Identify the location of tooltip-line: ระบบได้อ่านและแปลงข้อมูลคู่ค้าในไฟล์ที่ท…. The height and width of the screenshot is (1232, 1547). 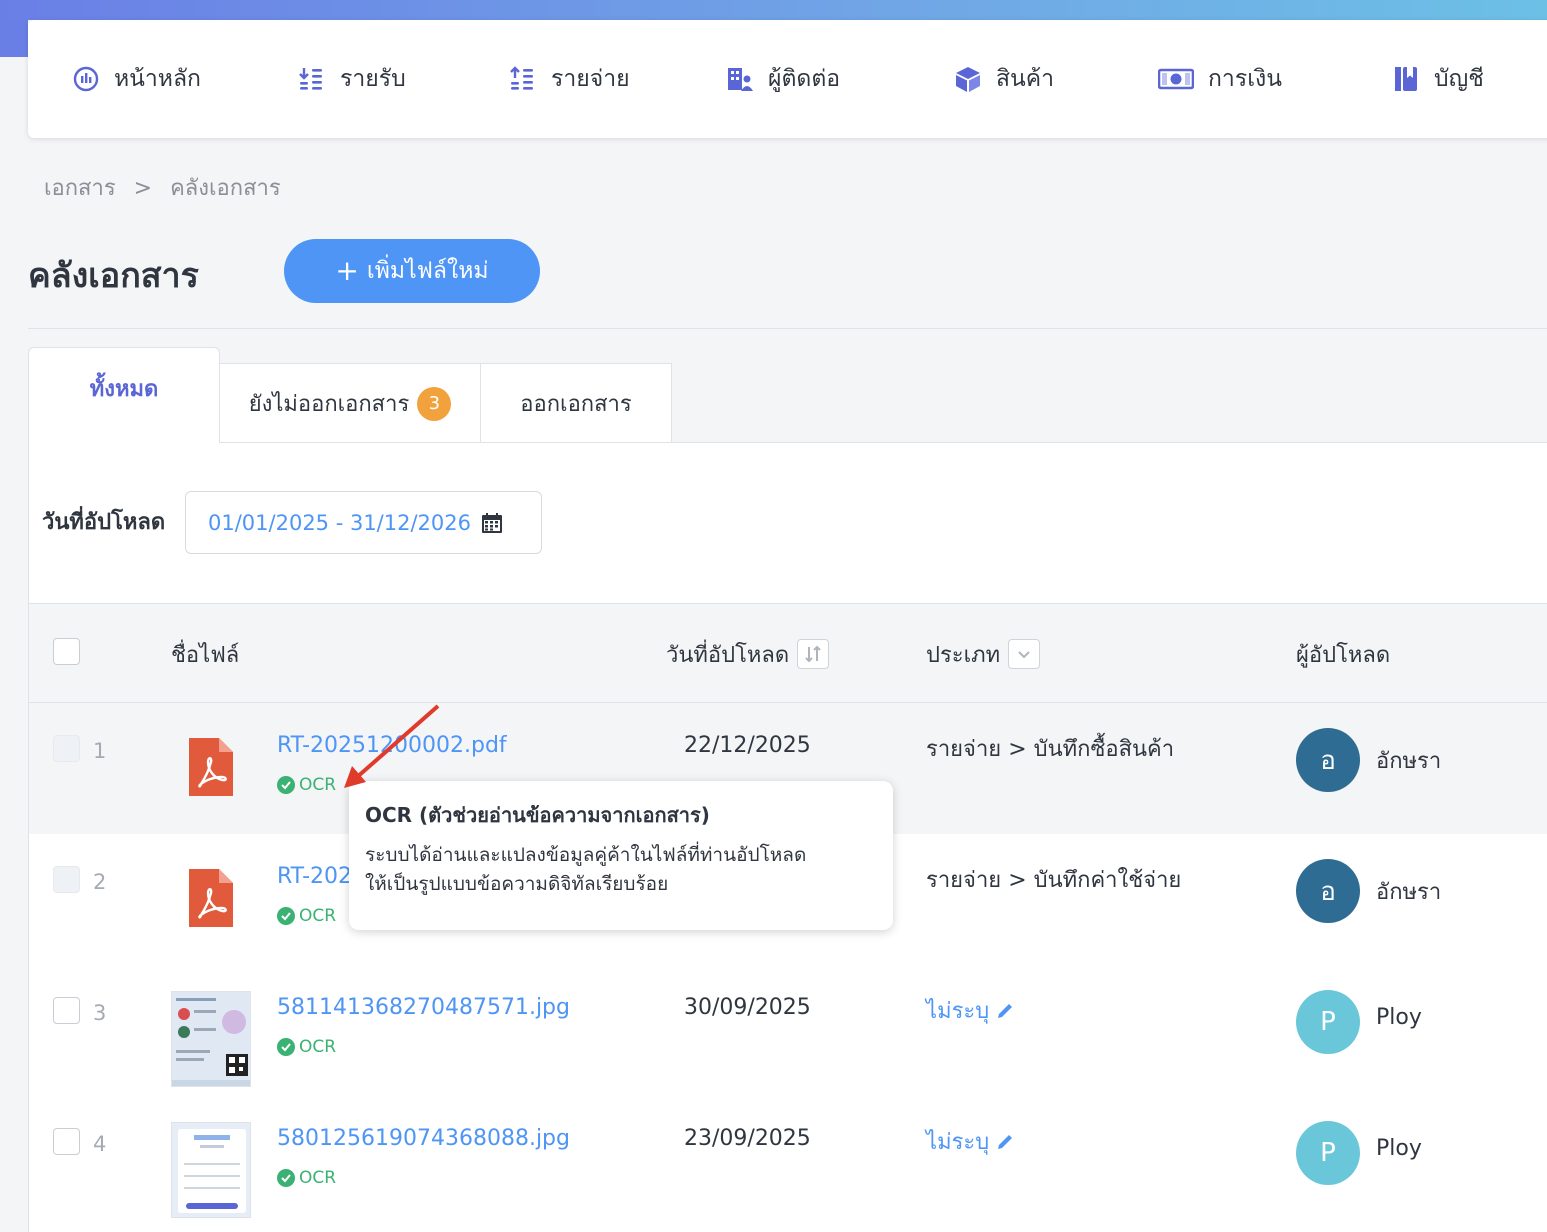
(586, 855).